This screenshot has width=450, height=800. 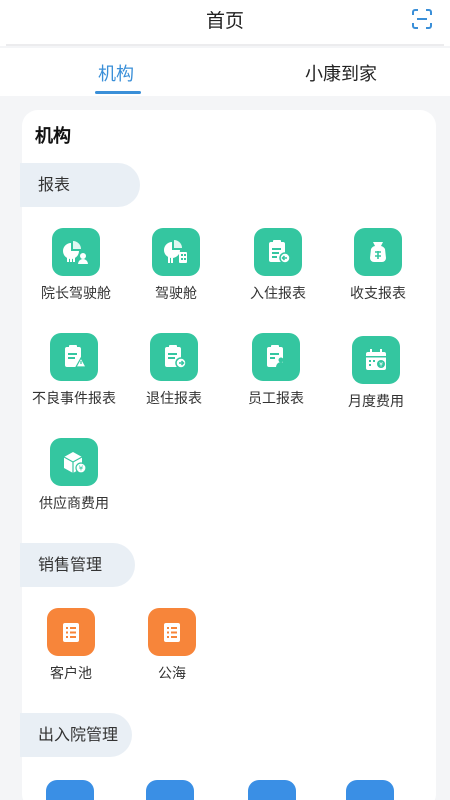 What do you see at coordinates (71, 632) in the screenshot?
I see `customer-pool-icon` at bounding box center [71, 632].